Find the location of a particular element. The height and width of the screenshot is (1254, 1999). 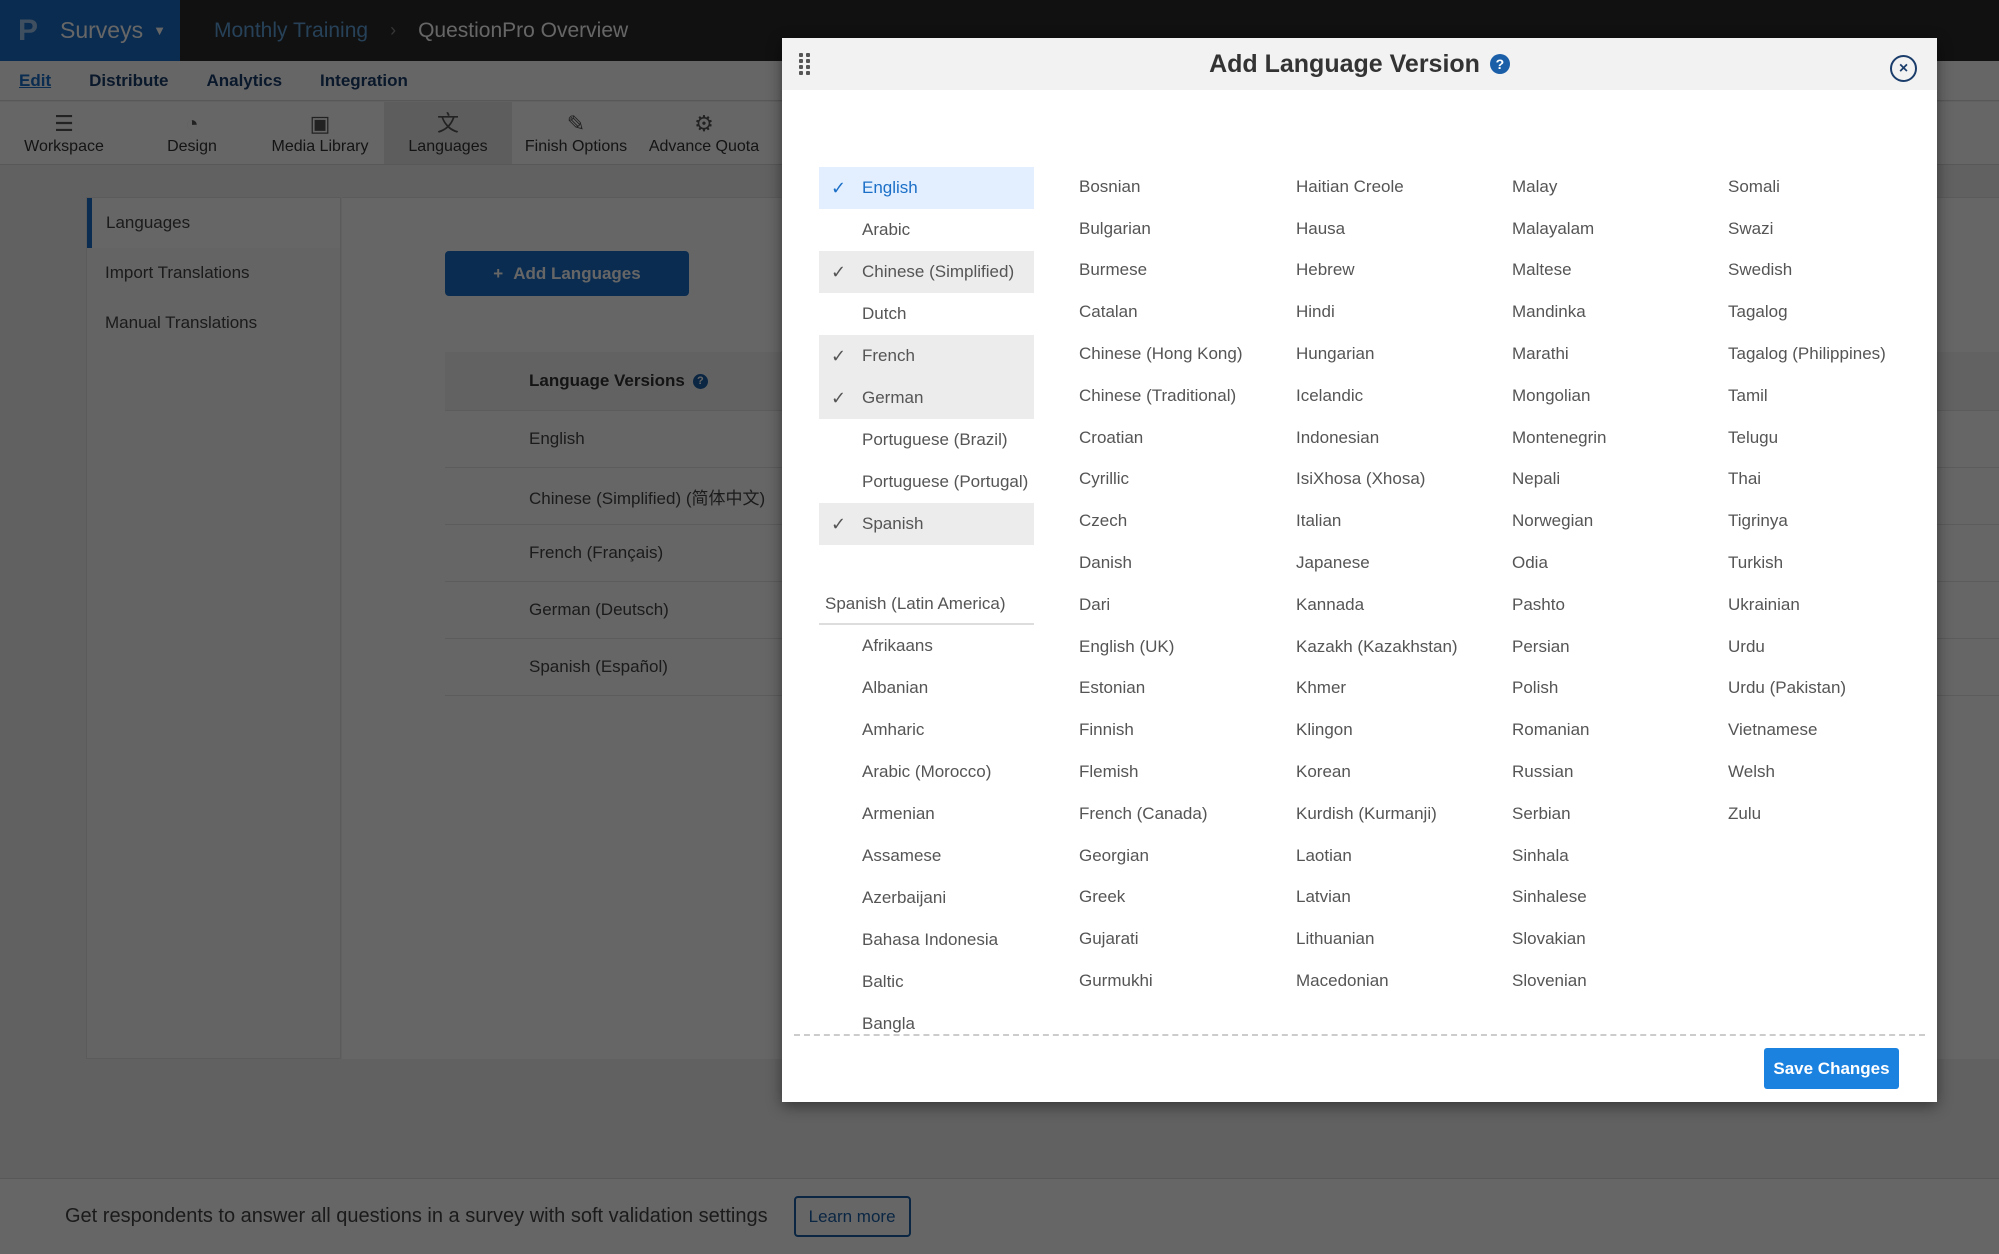

language-option: Catalan is located at coordinates (1184, 312).